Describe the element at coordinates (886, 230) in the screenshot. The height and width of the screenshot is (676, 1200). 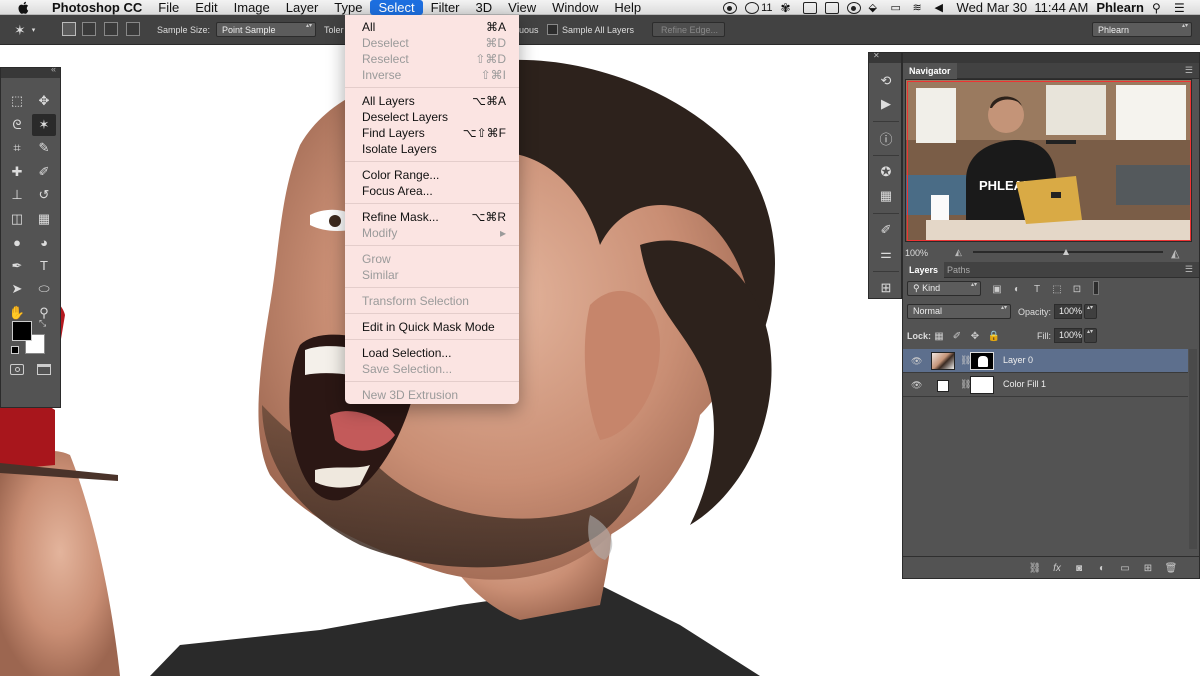
I see `brush-presets-panel-icon: ✐` at that location.